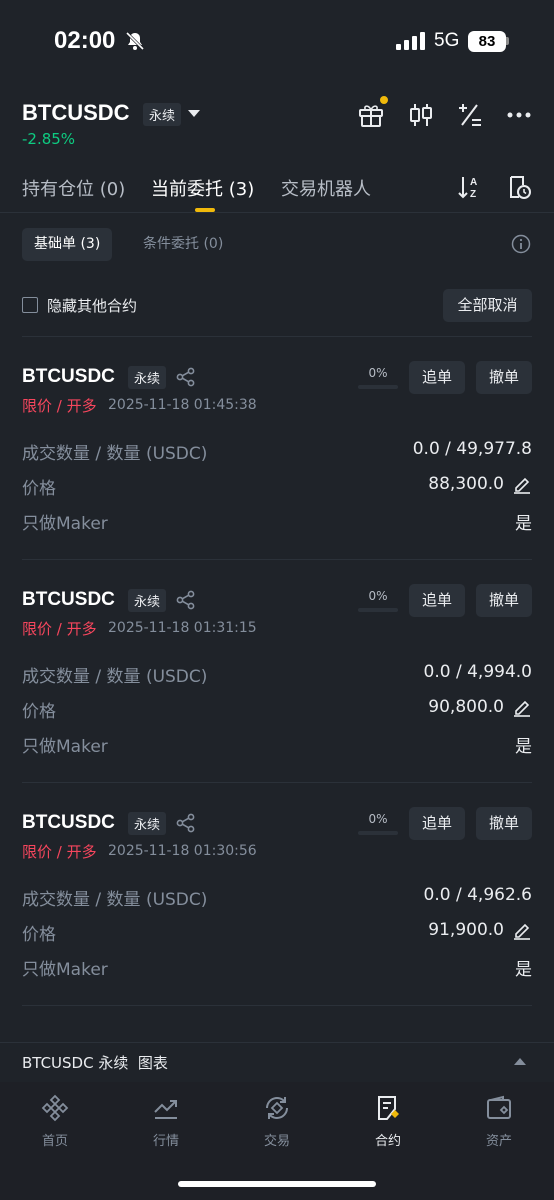 This screenshot has width=554, height=1200. What do you see at coordinates (519, 115) in the screenshot?
I see `more-icon` at bounding box center [519, 115].